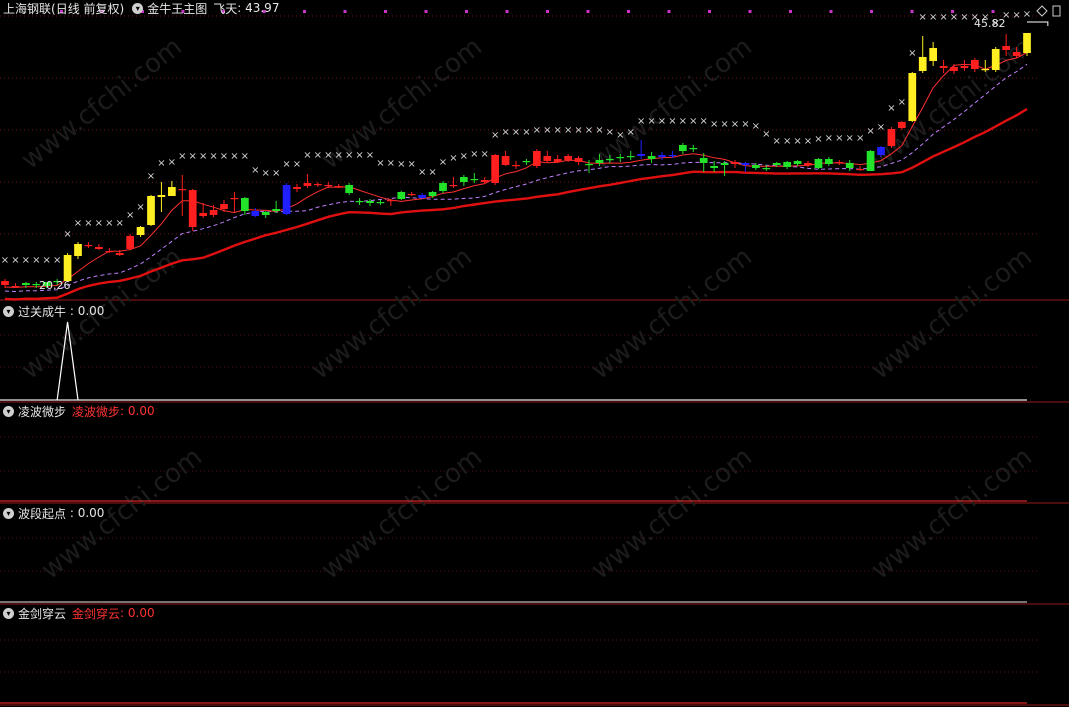  Describe the element at coordinates (42, 513) in the screenshot. I see `panel-name: 波段起点` at that location.